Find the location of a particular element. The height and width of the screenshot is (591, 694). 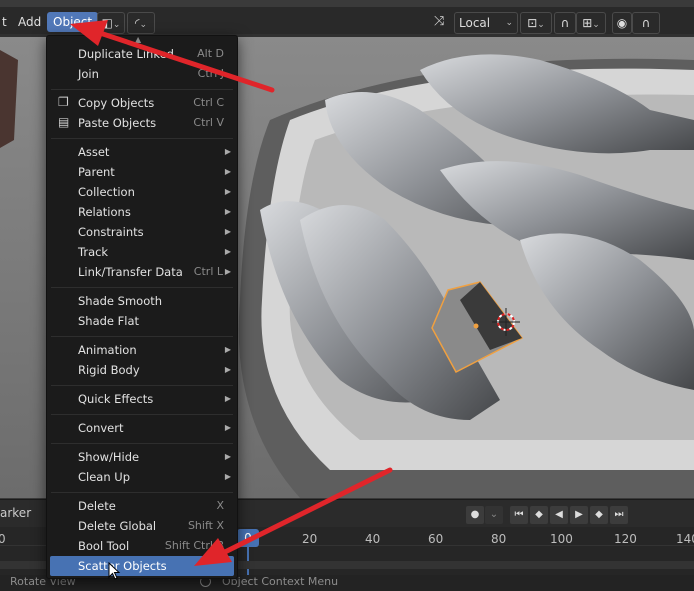

annotation-arrow-object-menu-icon is located at coordinates (172, 56).